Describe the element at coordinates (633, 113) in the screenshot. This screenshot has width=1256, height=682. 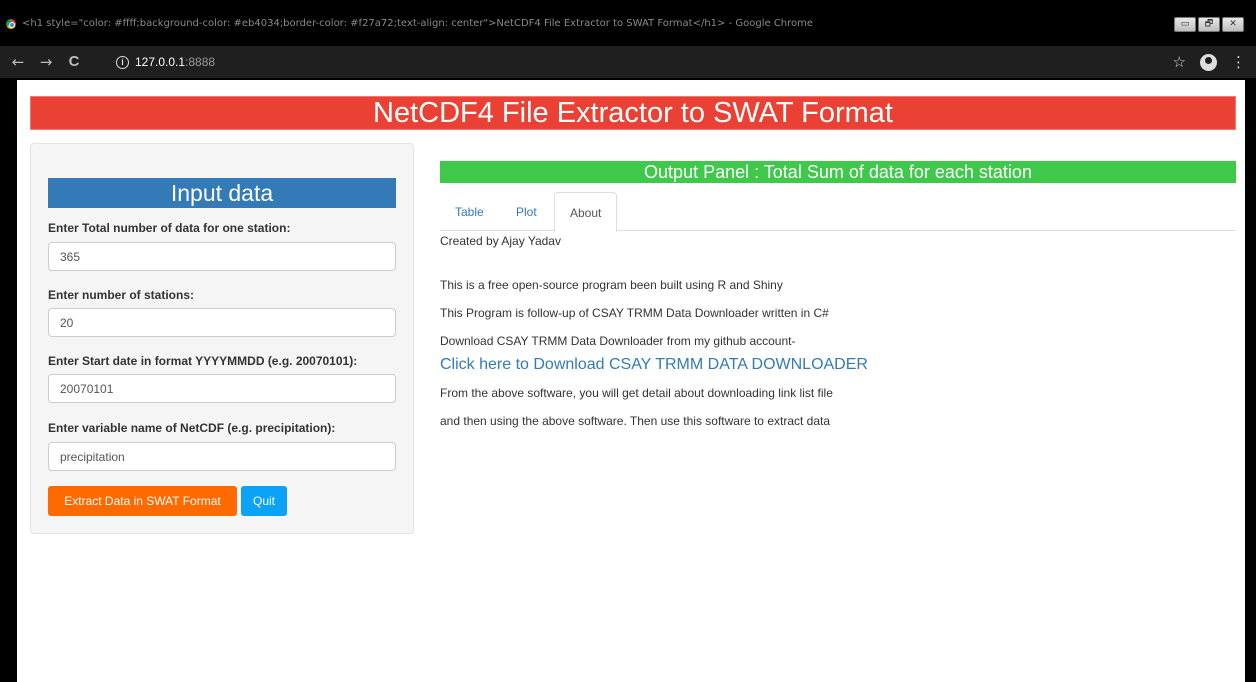
I see `page-title: NetCDF4 File Extractor to SWAT Format` at that location.